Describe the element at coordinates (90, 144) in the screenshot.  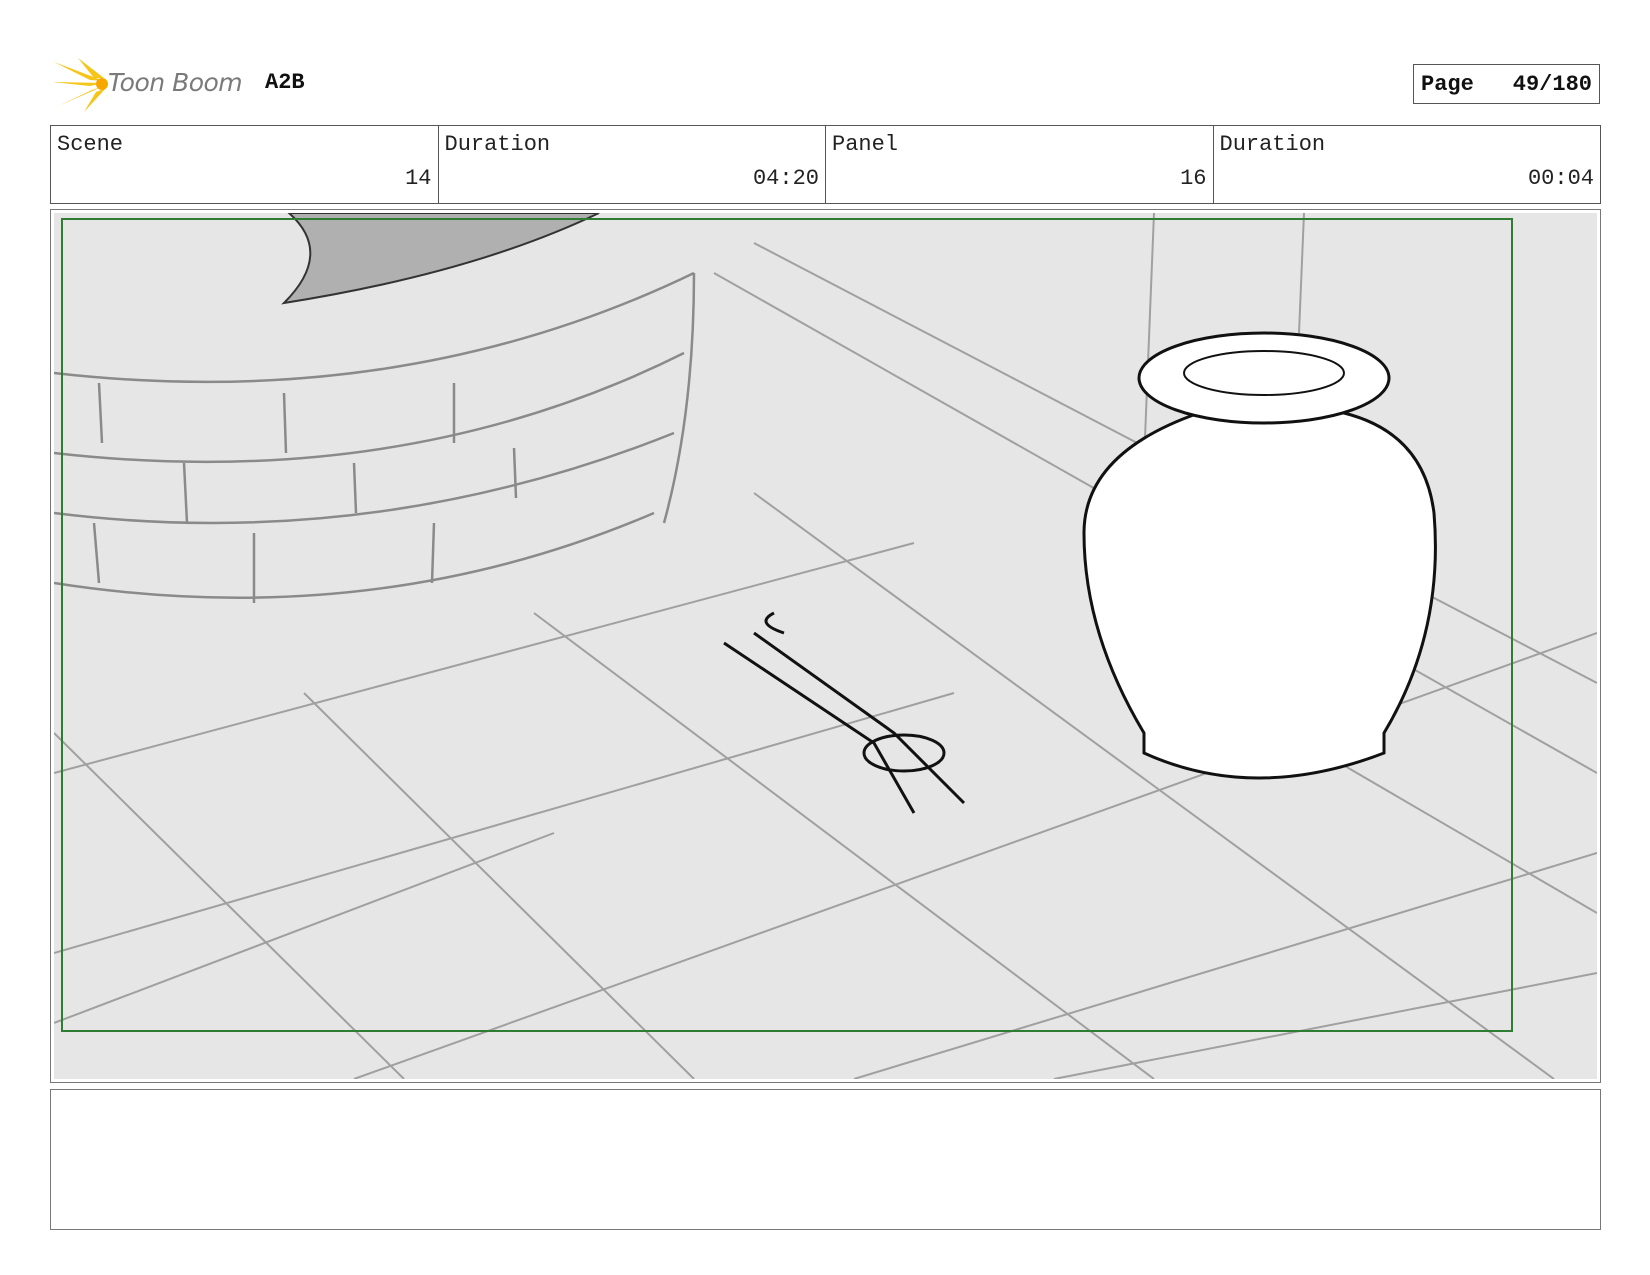
I see `scene-label: Scene` at that location.